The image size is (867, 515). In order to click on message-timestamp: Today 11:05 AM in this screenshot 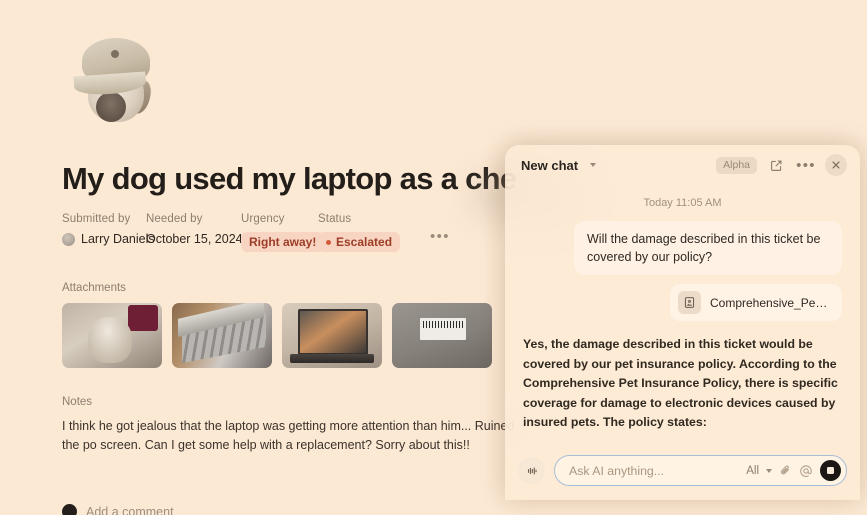, I will do `click(682, 203)`.